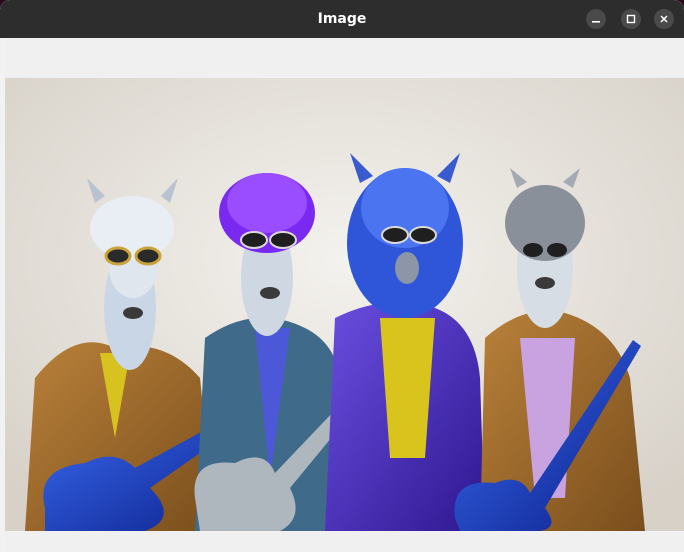 The image size is (684, 552). I want to click on title-bar: Image, so click(342, 19).